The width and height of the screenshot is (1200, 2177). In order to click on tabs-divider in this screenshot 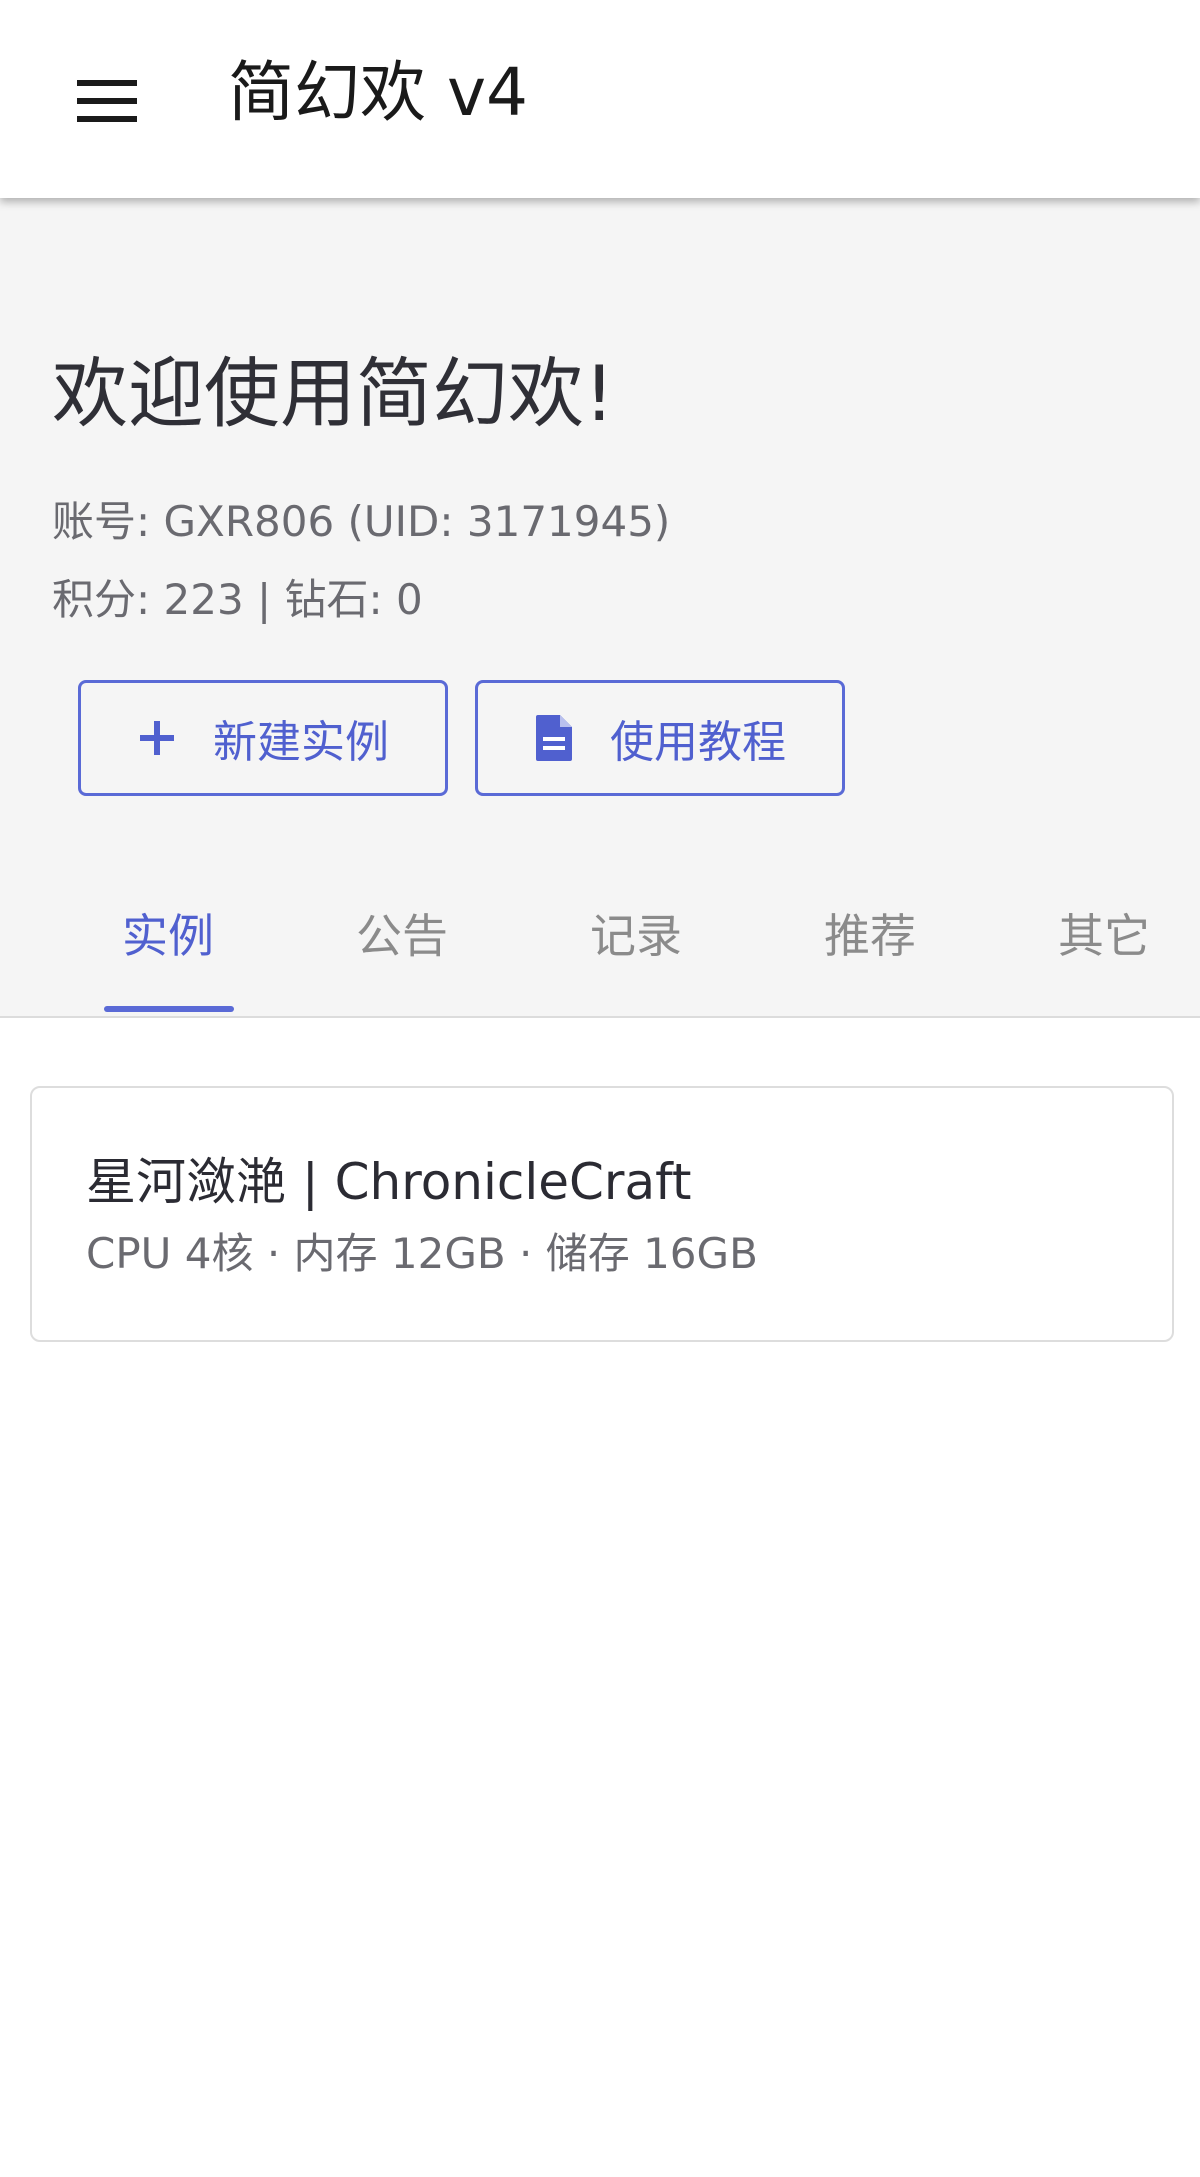, I will do `click(600, 1017)`.